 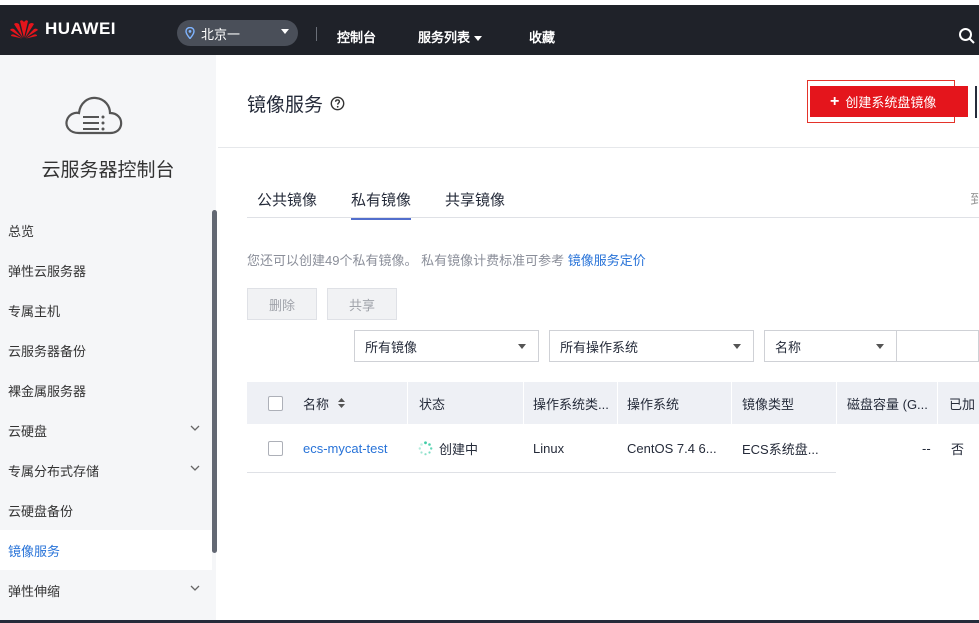 I want to click on sidebar-item-label: 专属分布式存储, so click(x=54, y=471).